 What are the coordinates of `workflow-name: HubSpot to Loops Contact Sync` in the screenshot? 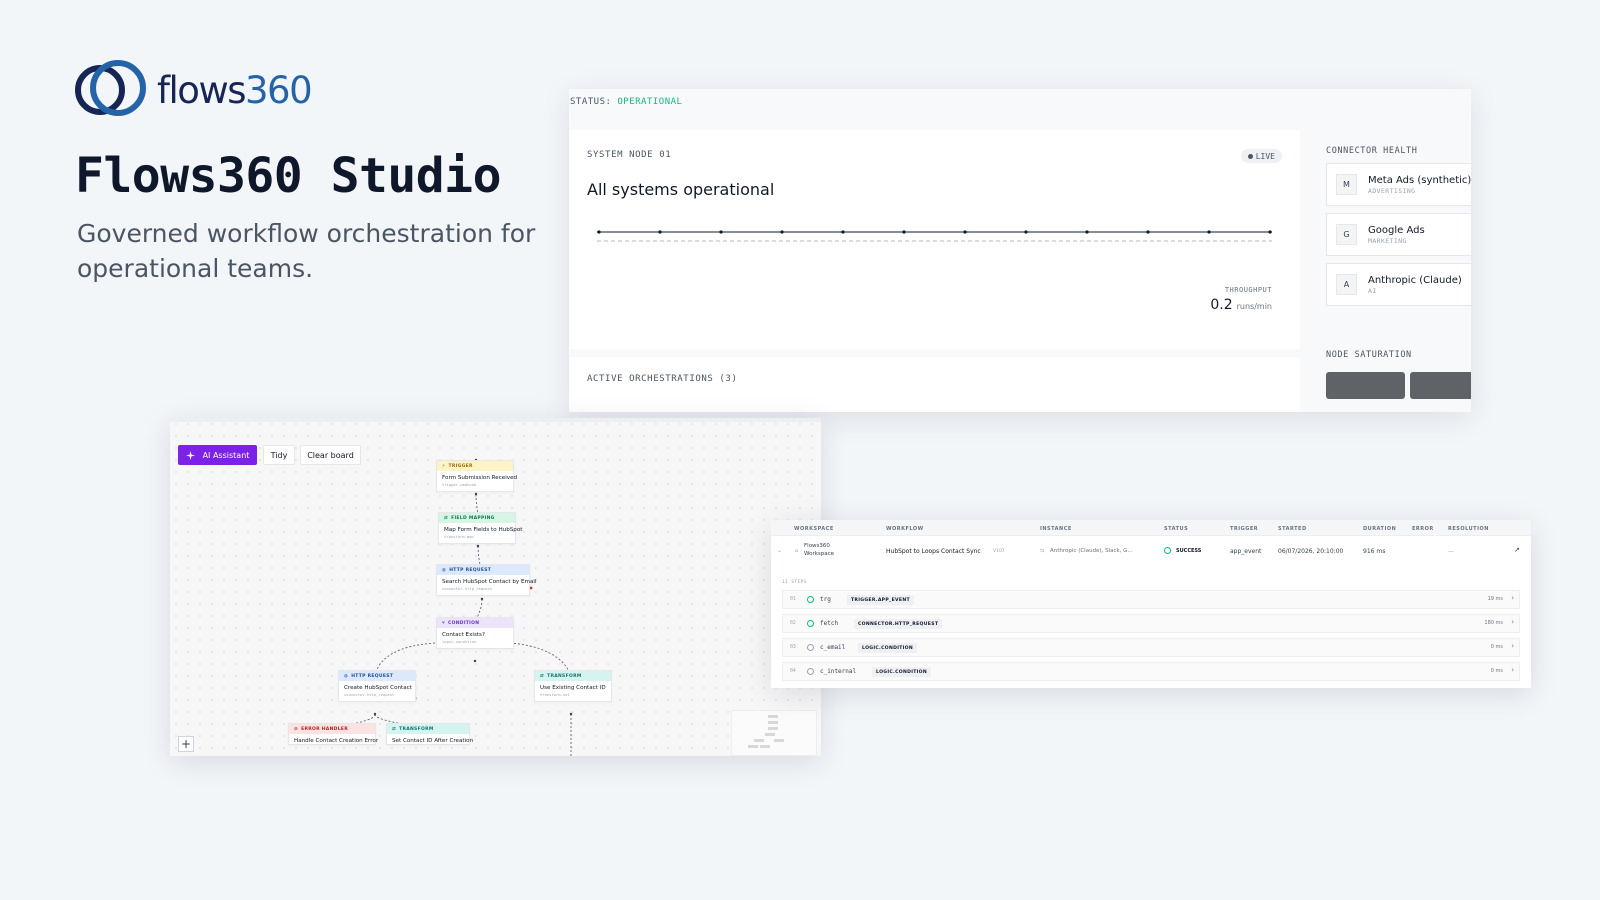 It's located at (933, 551).